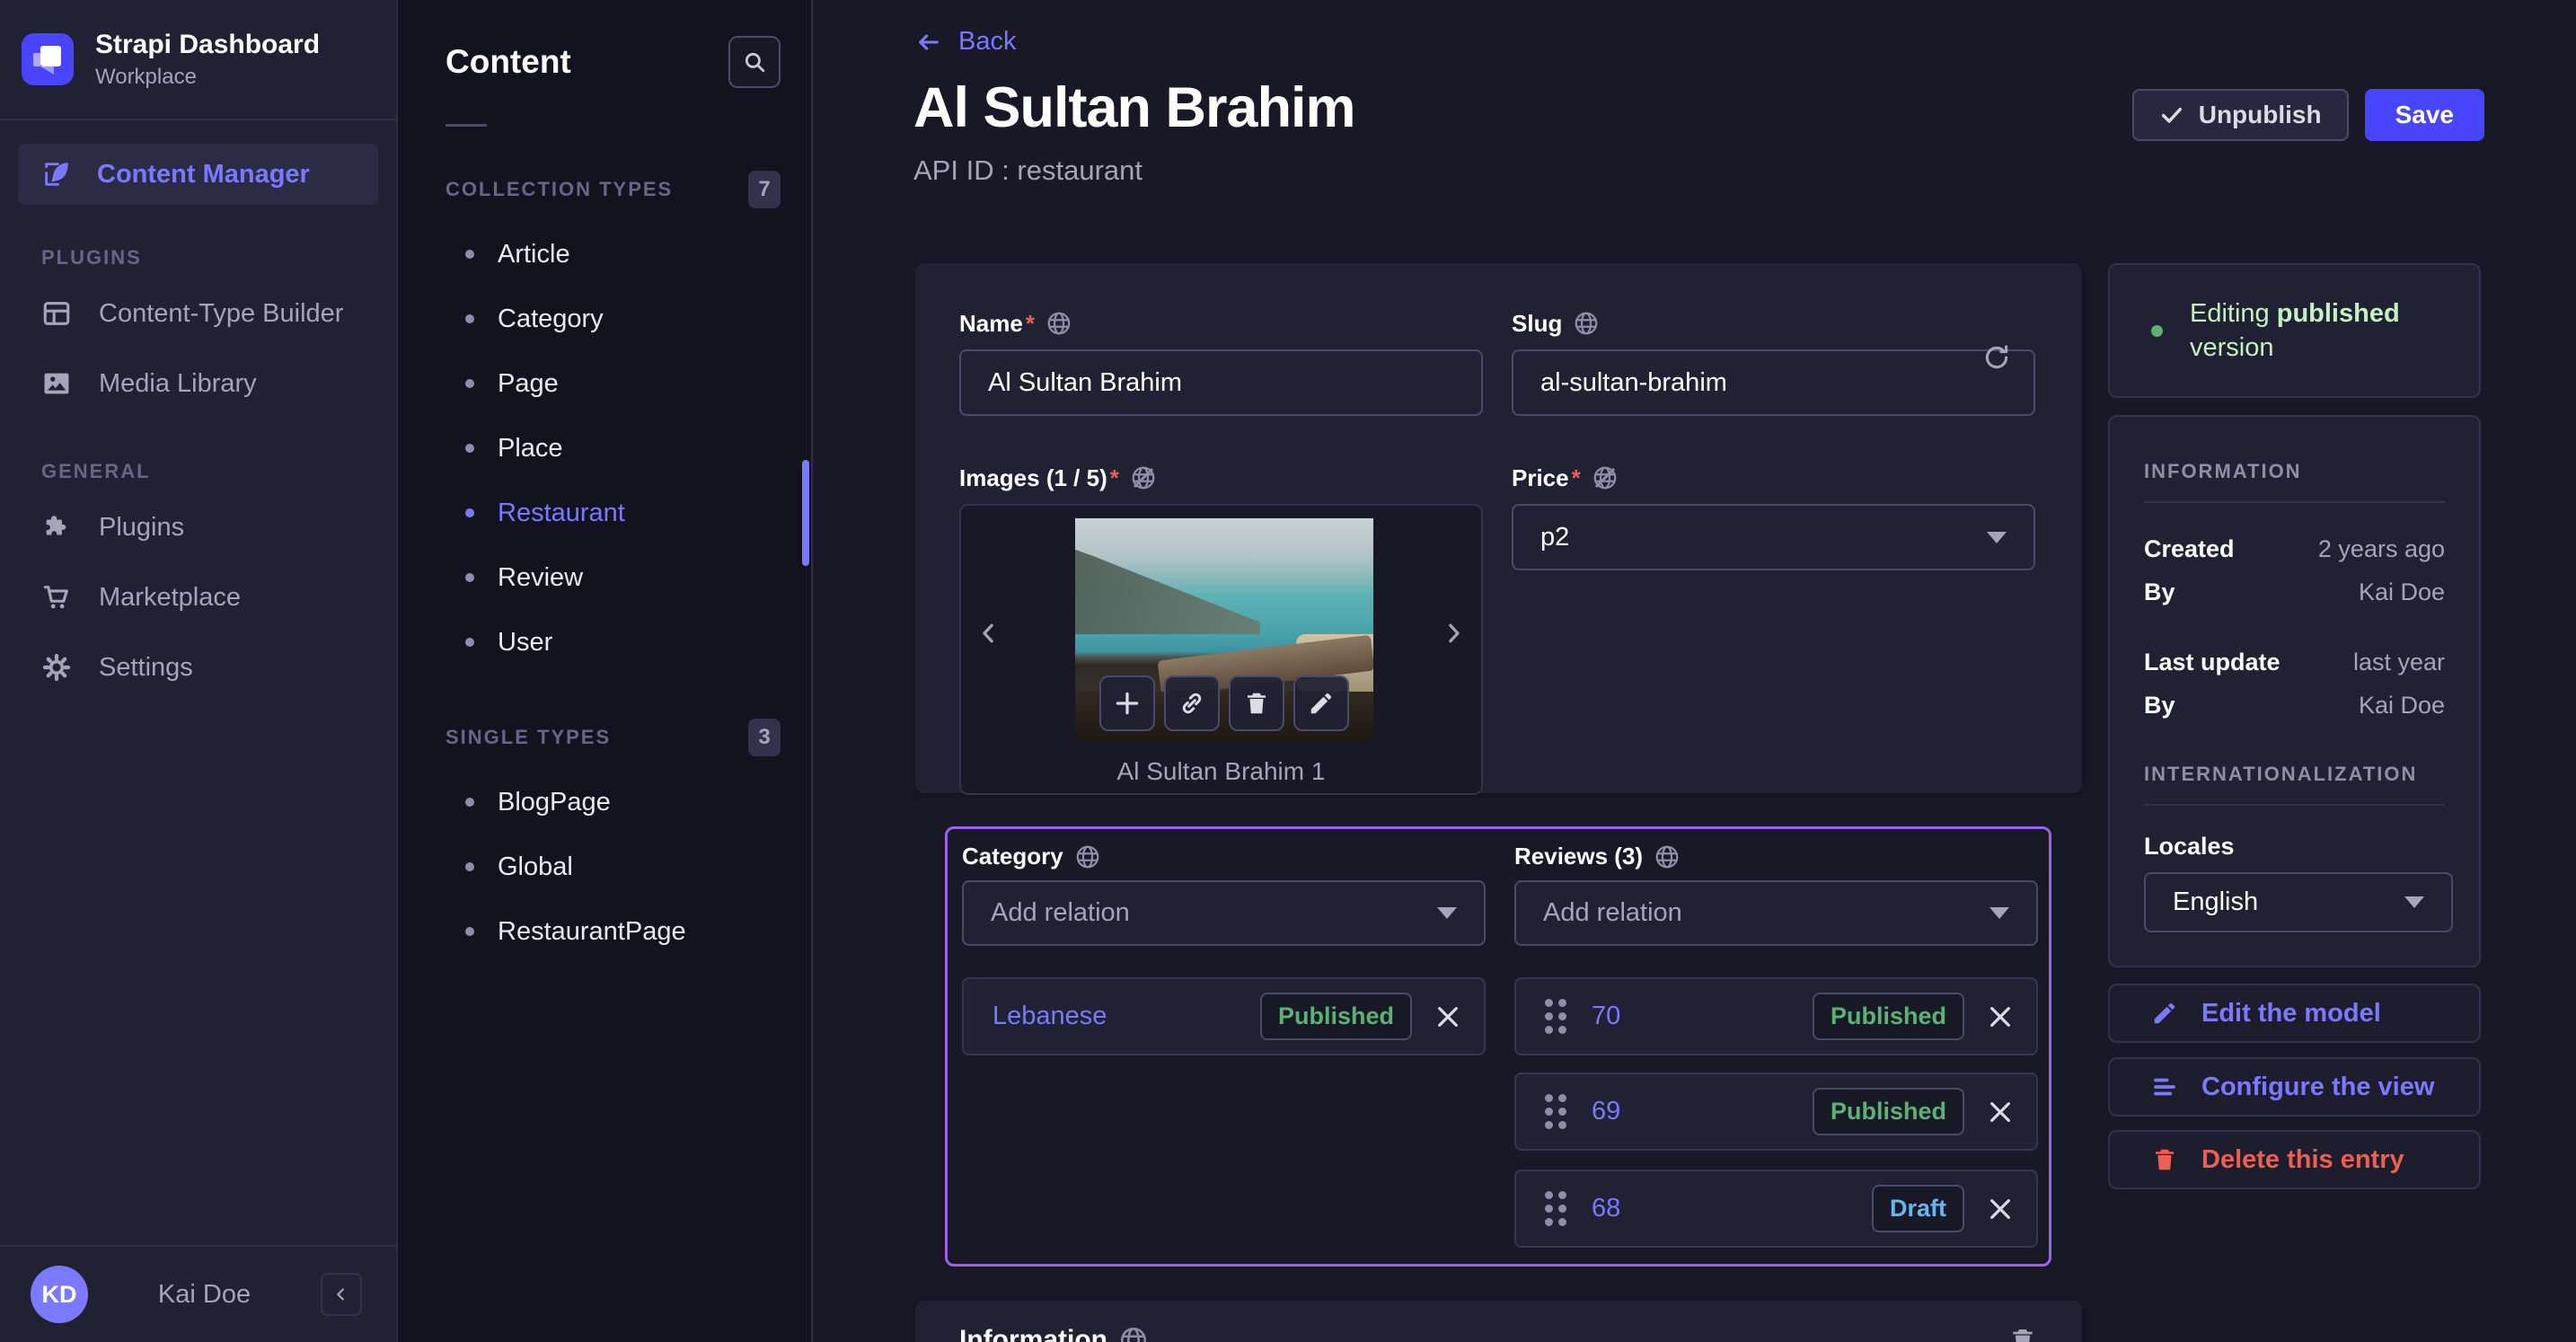 The height and width of the screenshot is (1342, 2576). What do you see at coordinates (805, 513) in the screenshot?
I see `scrollbar-thumb` at bounding box center [805, 513].